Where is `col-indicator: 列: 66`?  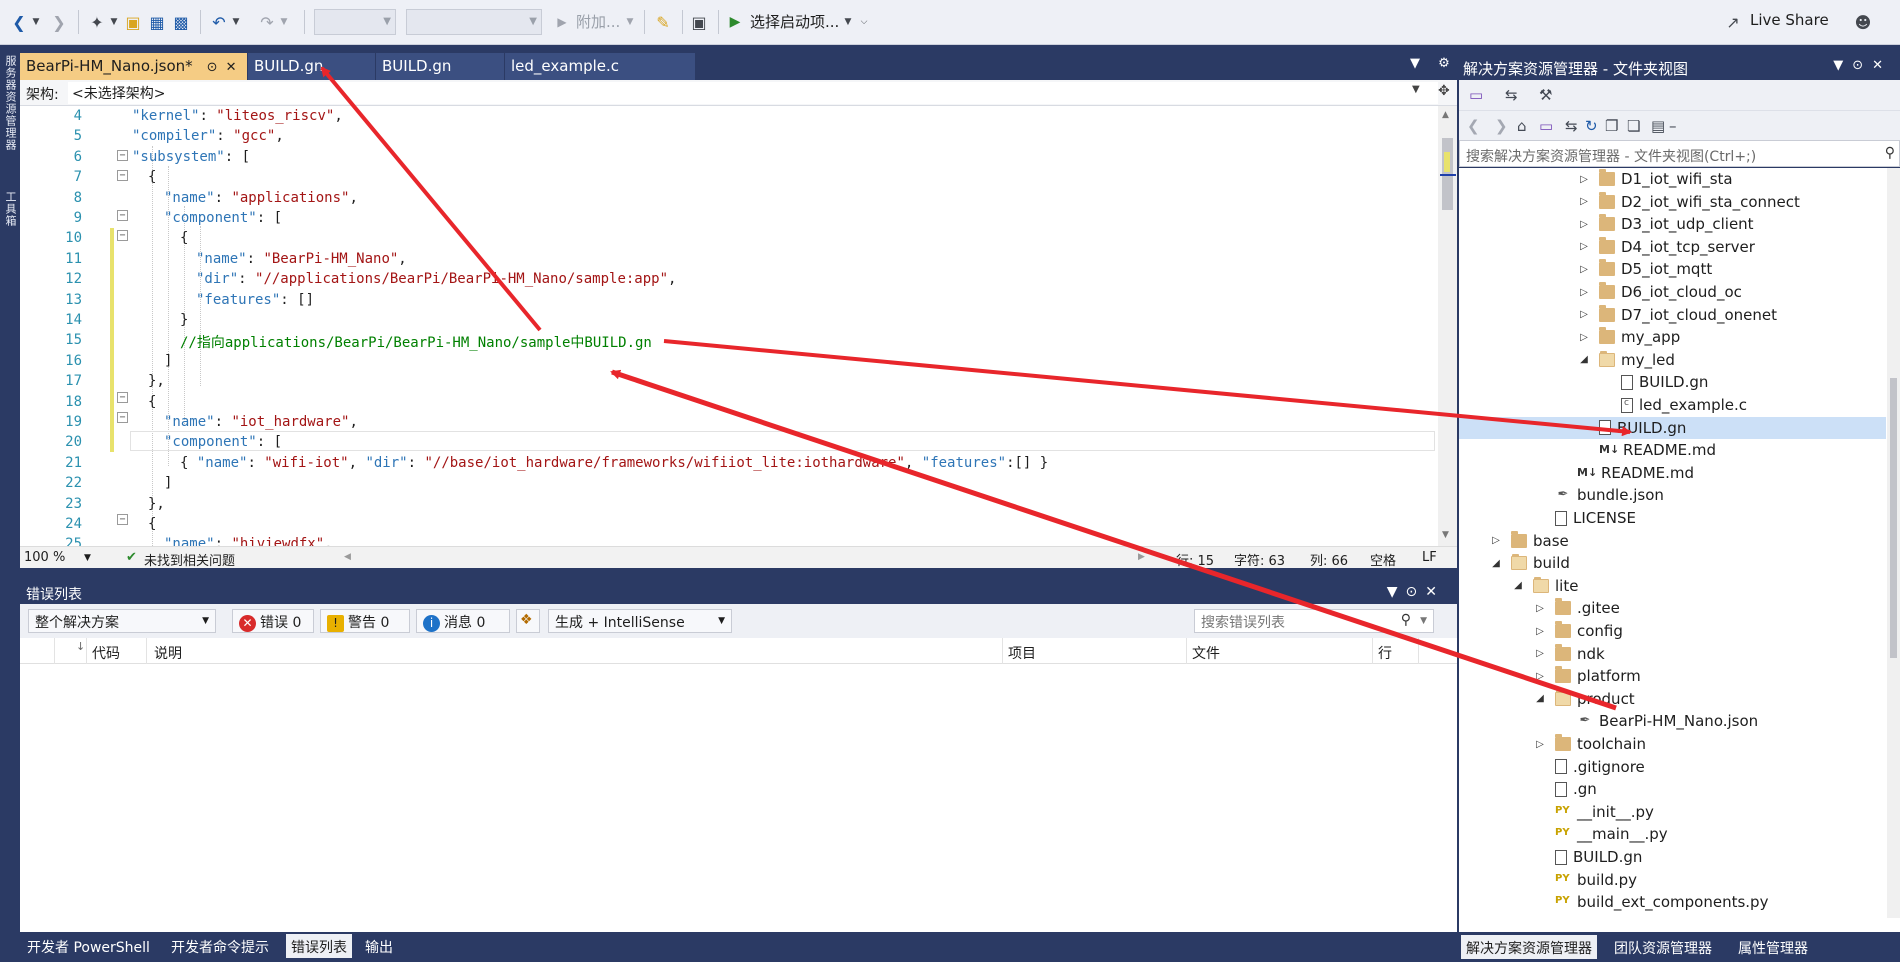 col-indicator: 列: 66 is located at coordinates (1329, 559).